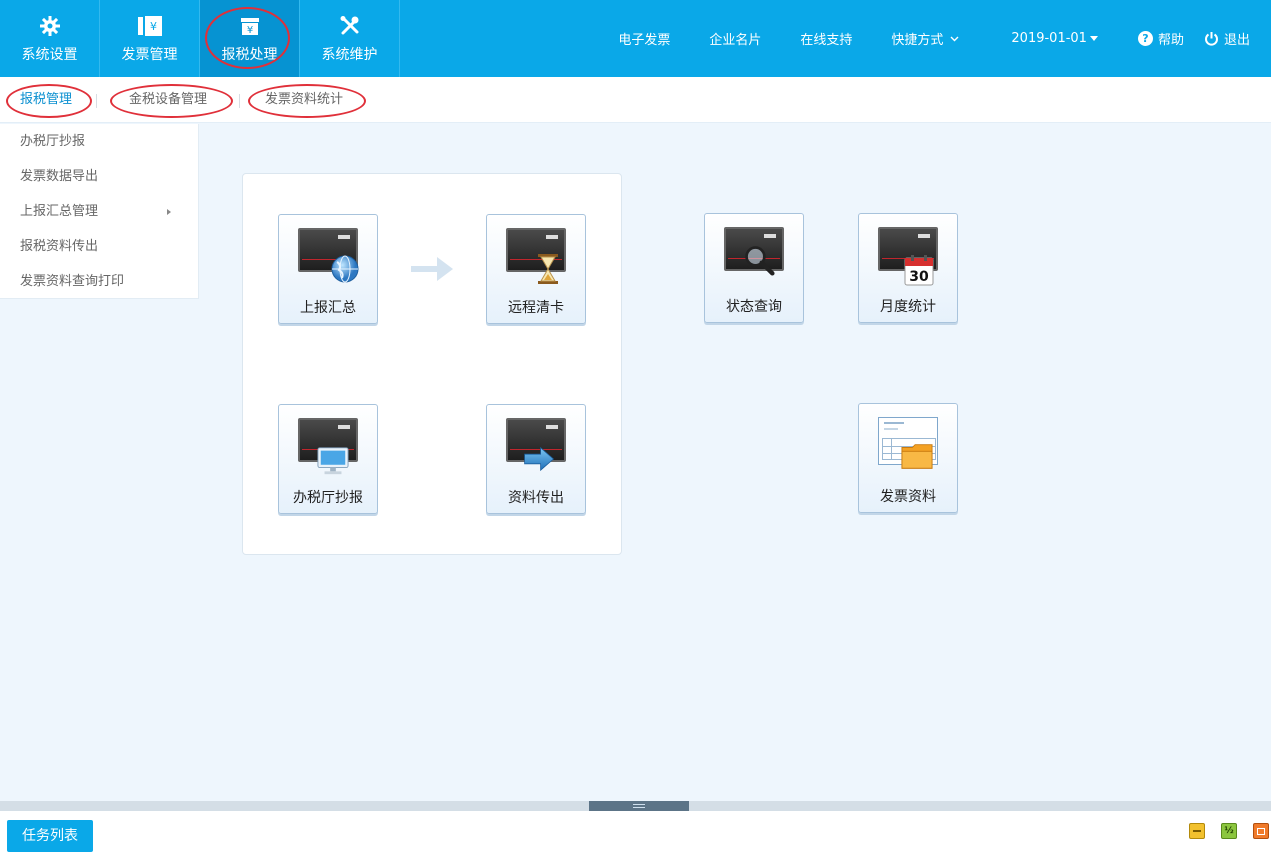 Image resolution: width=1271 pixels, height=860 pixels. Describe the element at coordinates (1093, 38) in the screenshot. I see `caret-down-icon` at that location.